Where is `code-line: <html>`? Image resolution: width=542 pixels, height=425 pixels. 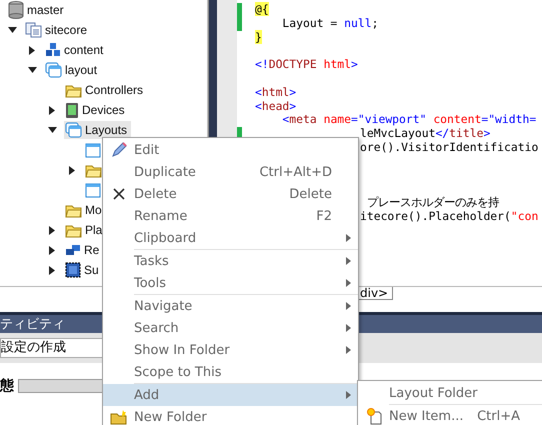
code-line: <html> is located at coordinates (275, 91).